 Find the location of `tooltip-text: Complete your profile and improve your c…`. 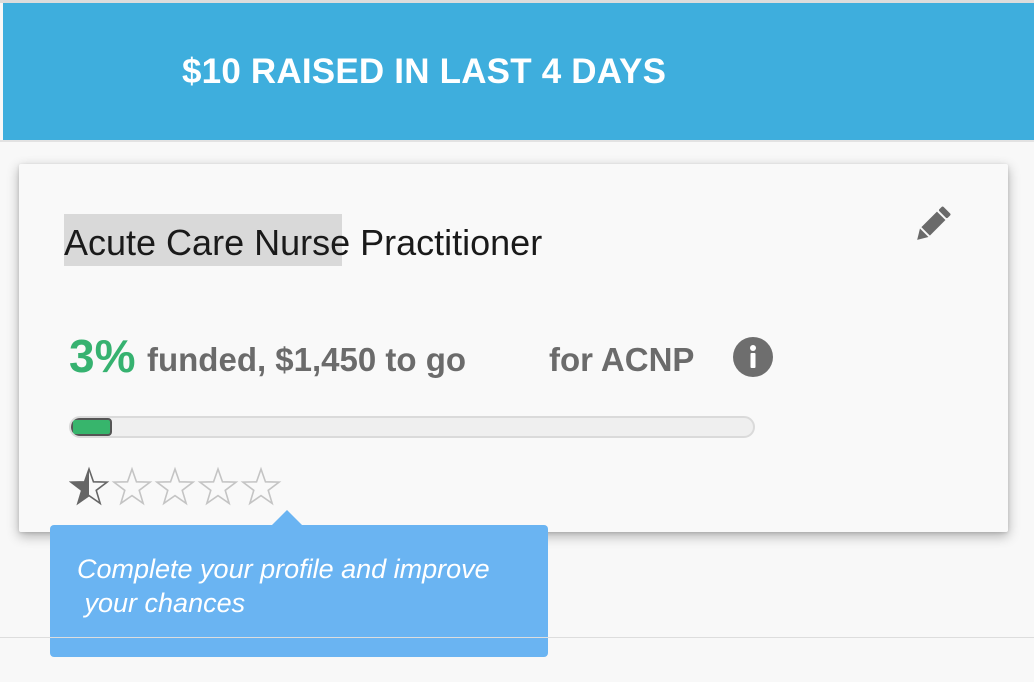

tooltip-text: Complete your profile and improve your c… is located at coordinates (283, 586).